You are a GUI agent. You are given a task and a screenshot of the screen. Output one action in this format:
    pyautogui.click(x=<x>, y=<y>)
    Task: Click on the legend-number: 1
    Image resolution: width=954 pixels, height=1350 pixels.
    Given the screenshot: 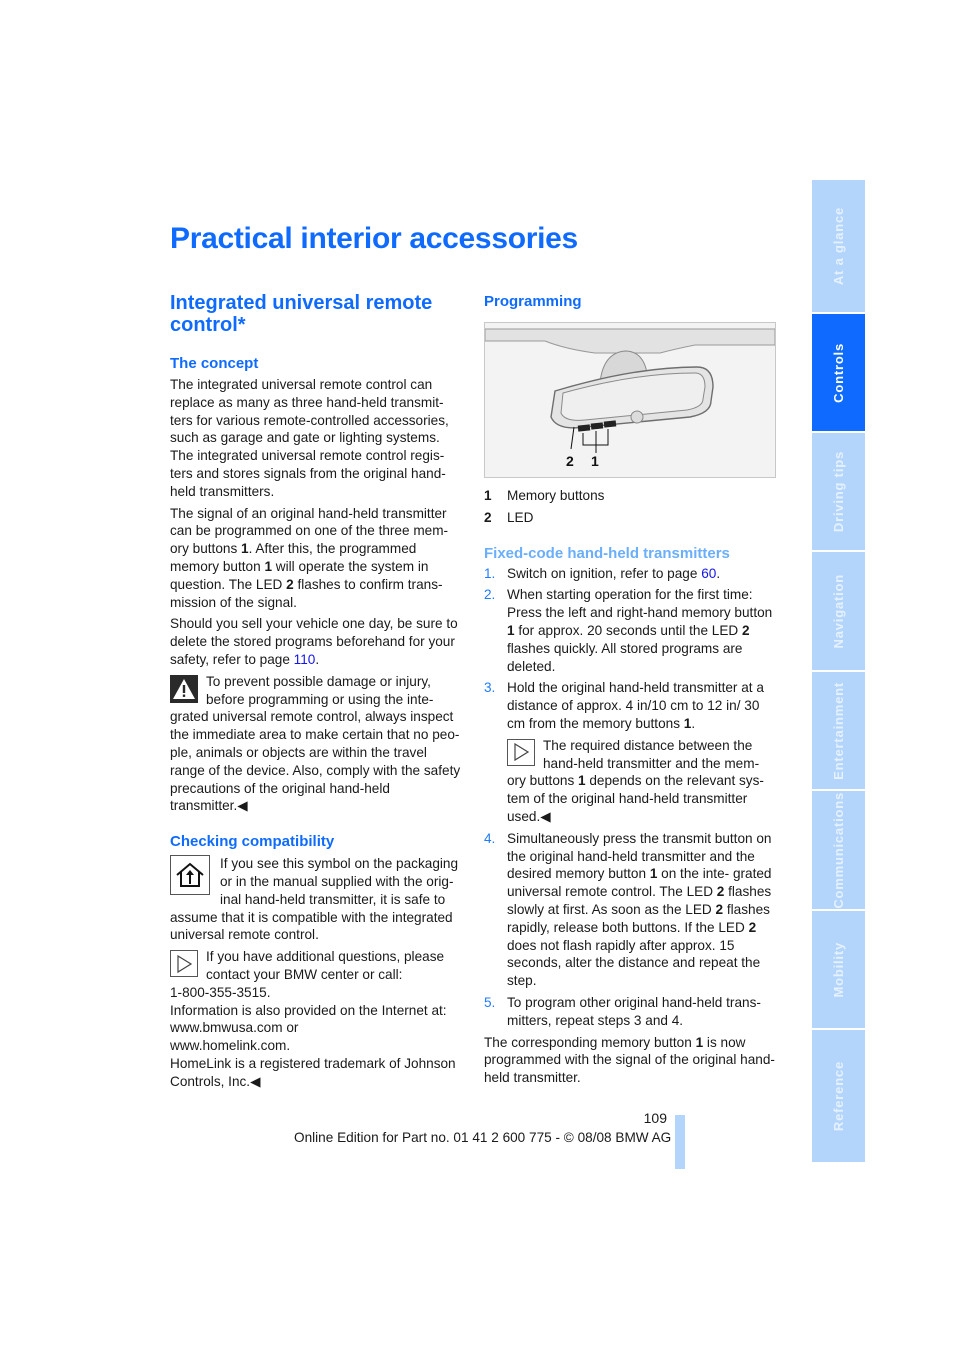 What is the action you would take?
    pyautogui.click(x=488, y=495)
    